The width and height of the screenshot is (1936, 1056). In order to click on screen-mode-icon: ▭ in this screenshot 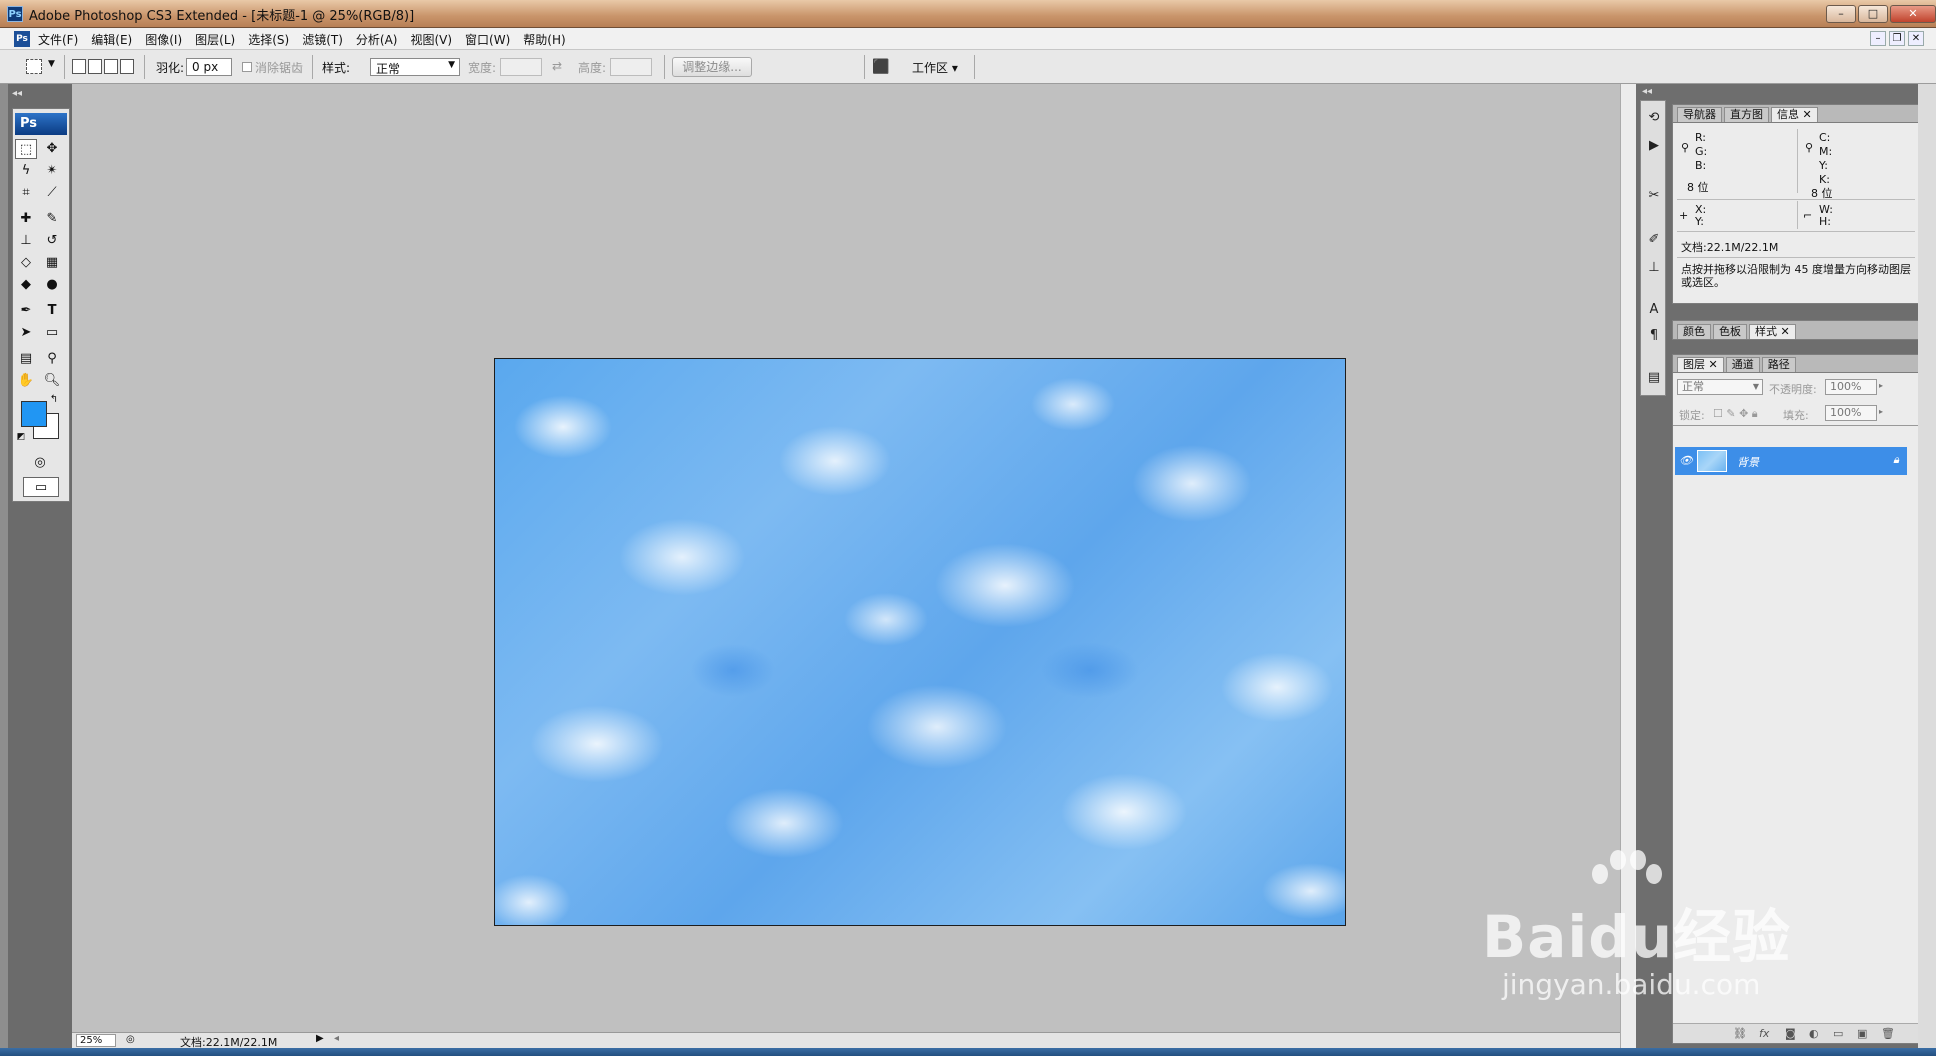, I will do `click(41, 487)`.